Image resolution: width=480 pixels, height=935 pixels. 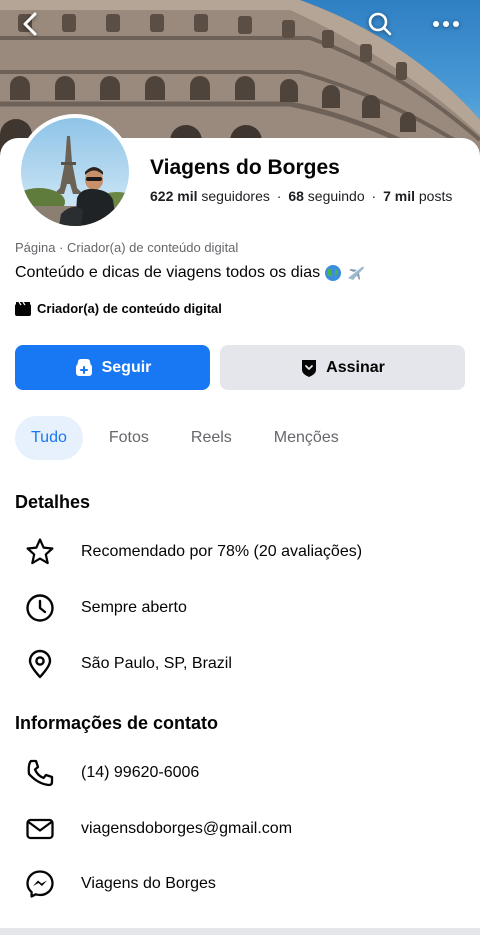 What do you see at coordinates (140, 772) in the screenshot?
I see `phone-text: (14) 99620-6006` at bounding box center [140, 772].